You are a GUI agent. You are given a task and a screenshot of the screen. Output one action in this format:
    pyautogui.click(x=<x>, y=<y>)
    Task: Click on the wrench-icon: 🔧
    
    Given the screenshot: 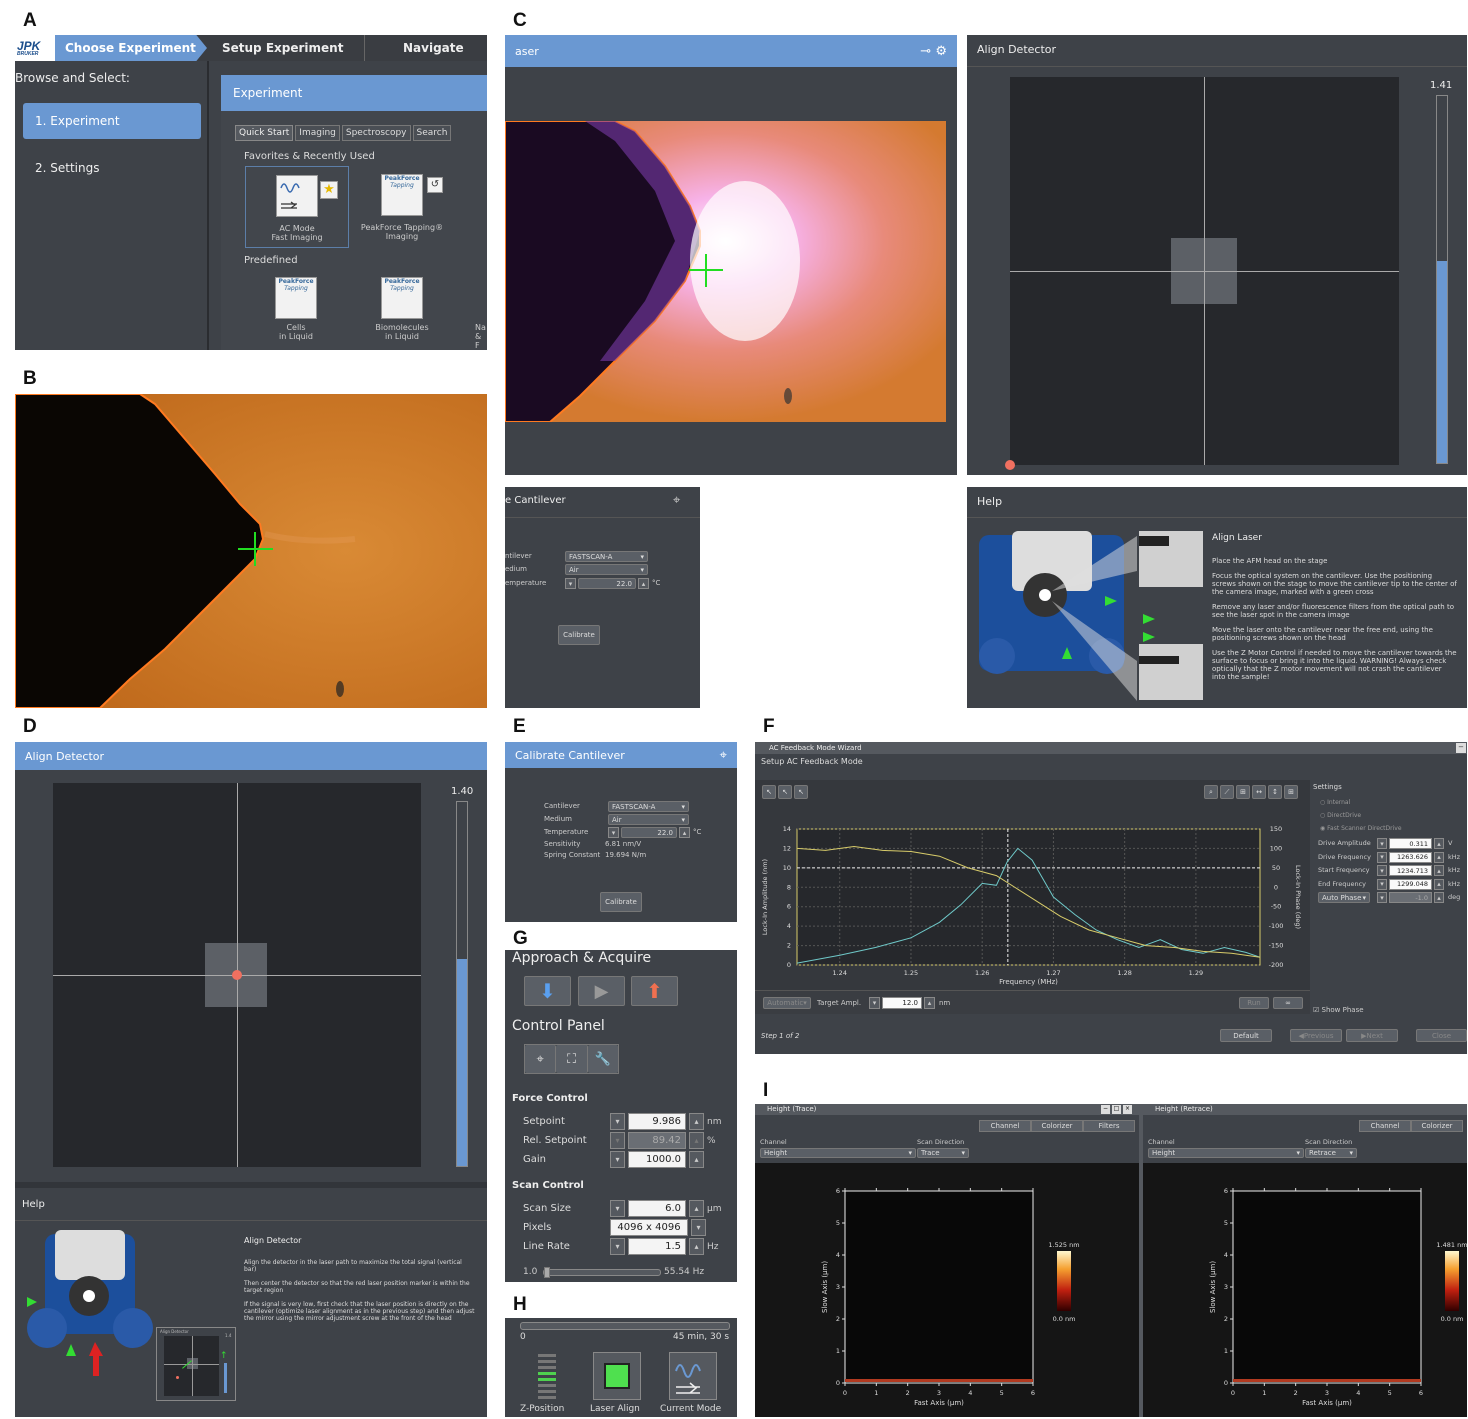 What is the action you would take?
    pyautogui.click(x=602, y=1059)
    